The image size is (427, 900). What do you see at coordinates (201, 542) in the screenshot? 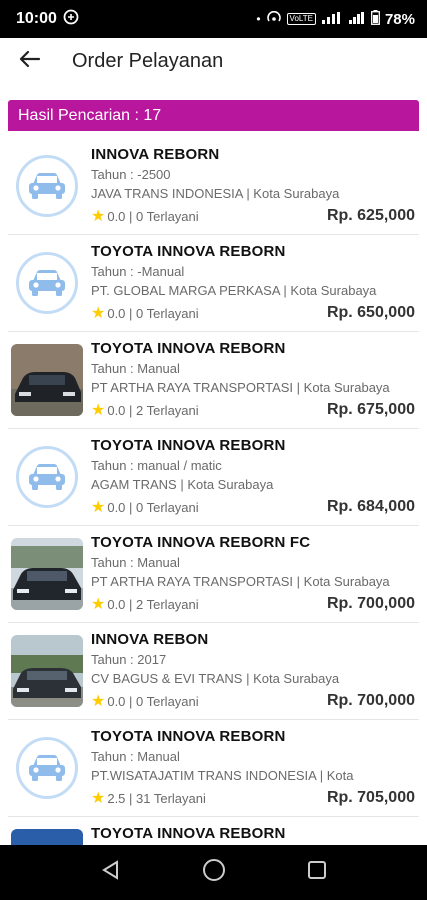
I see `item-name: TOYOTA INNOVA REBORN FC` at bounding box center [201, 542].